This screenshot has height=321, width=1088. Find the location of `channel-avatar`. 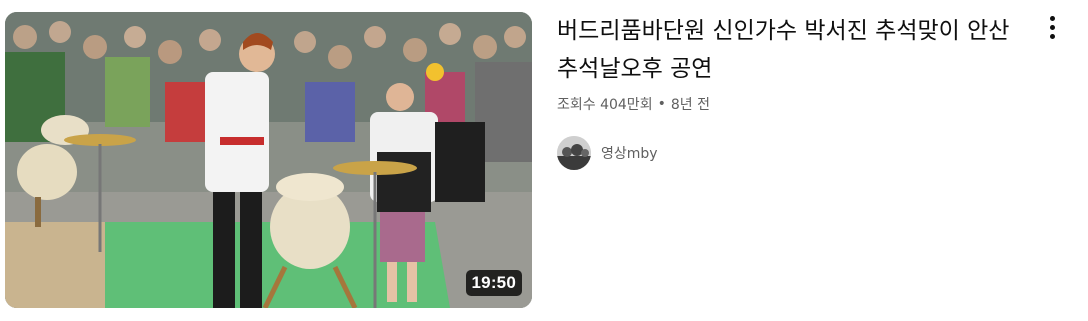

channel-avatar is located at coordinates (574, 153).